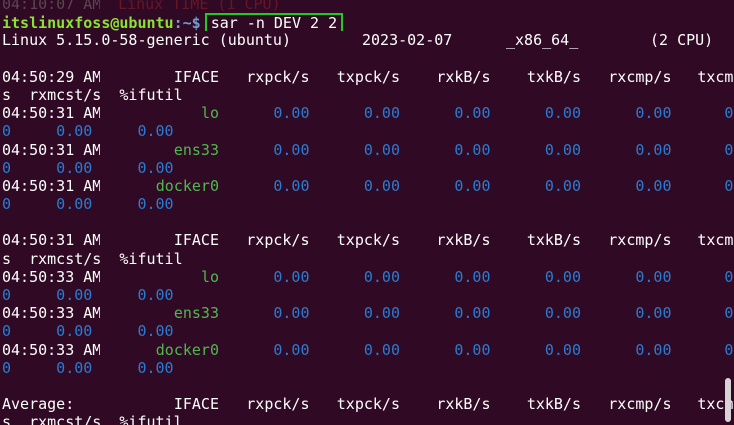  What do you see at coordinates (682, 40) in the screenshot?
I see `cpu-count: (2 CPU)` at bounding box center [682, 40].